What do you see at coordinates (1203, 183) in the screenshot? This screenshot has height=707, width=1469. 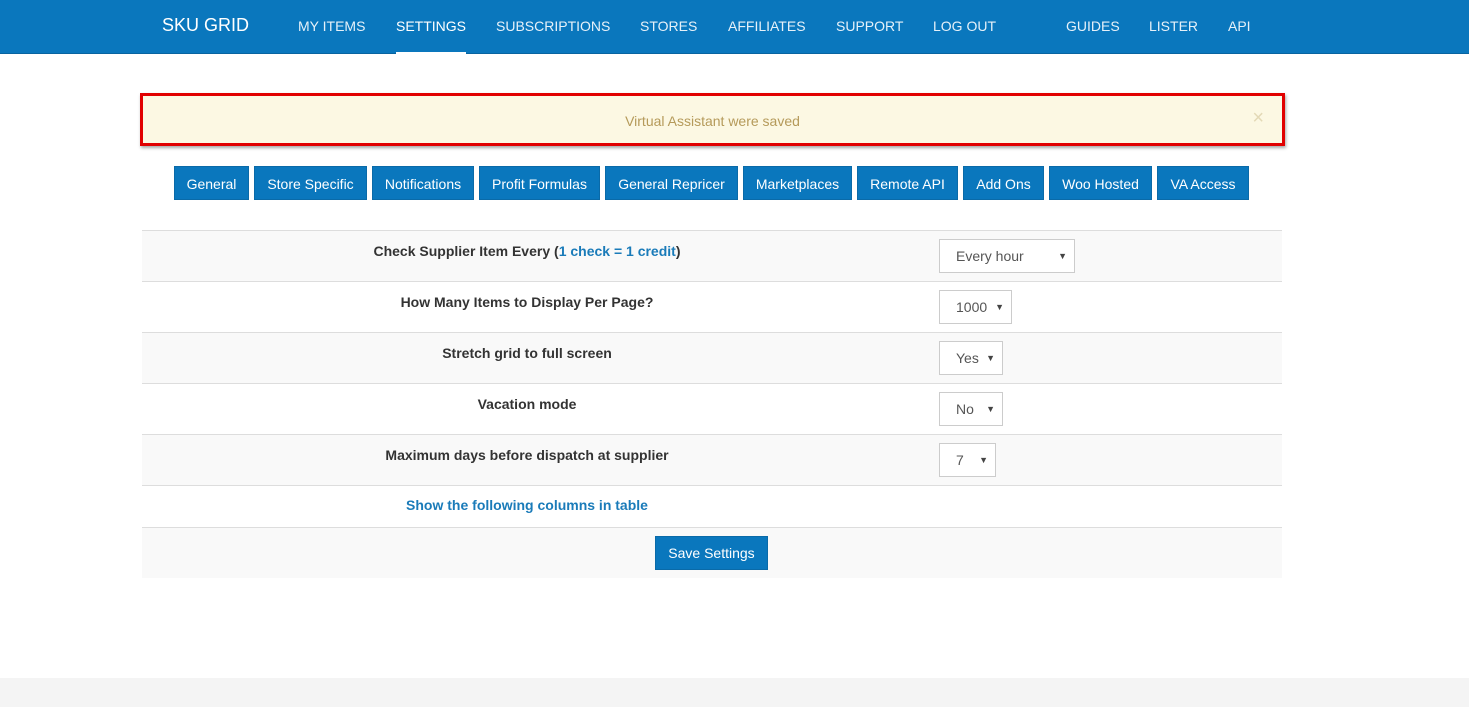 I see `tab-va-access: VA Access` at bounding box center [1203, 183].